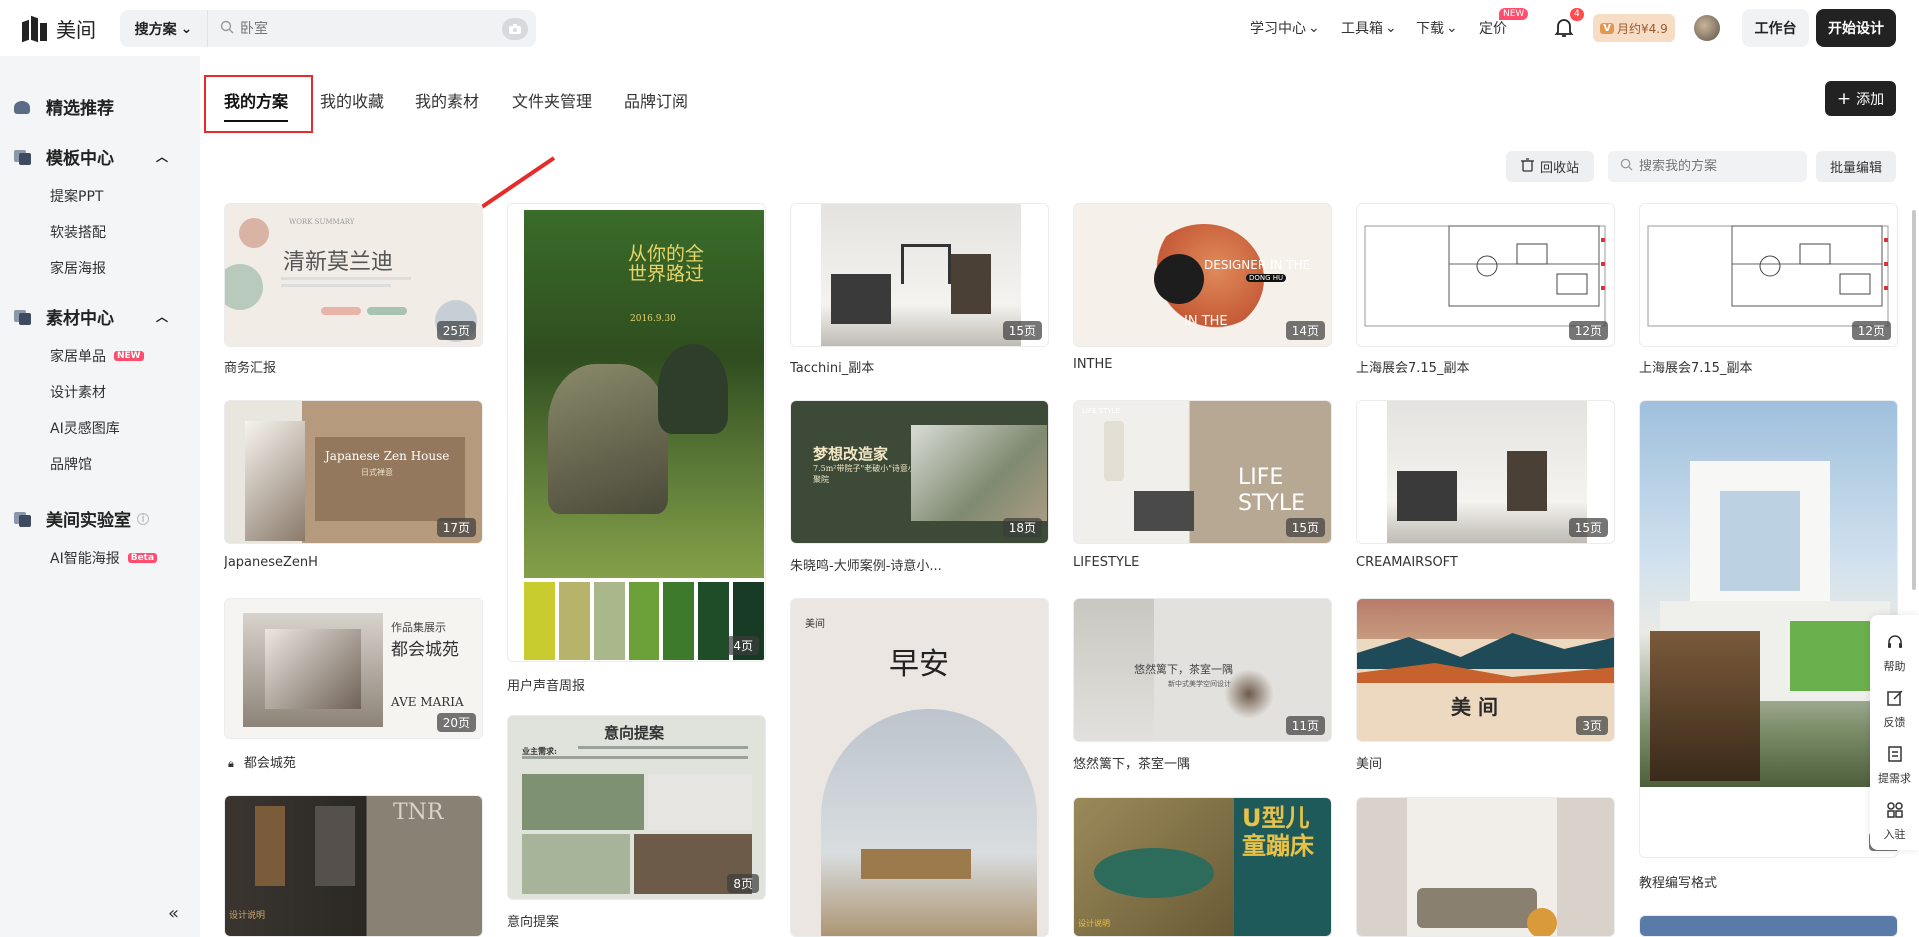 This screenshot has height=937, width=1919. Describe the element at coordinates (1894, 812) in the screenshot. I see `apps-icon` at that location.